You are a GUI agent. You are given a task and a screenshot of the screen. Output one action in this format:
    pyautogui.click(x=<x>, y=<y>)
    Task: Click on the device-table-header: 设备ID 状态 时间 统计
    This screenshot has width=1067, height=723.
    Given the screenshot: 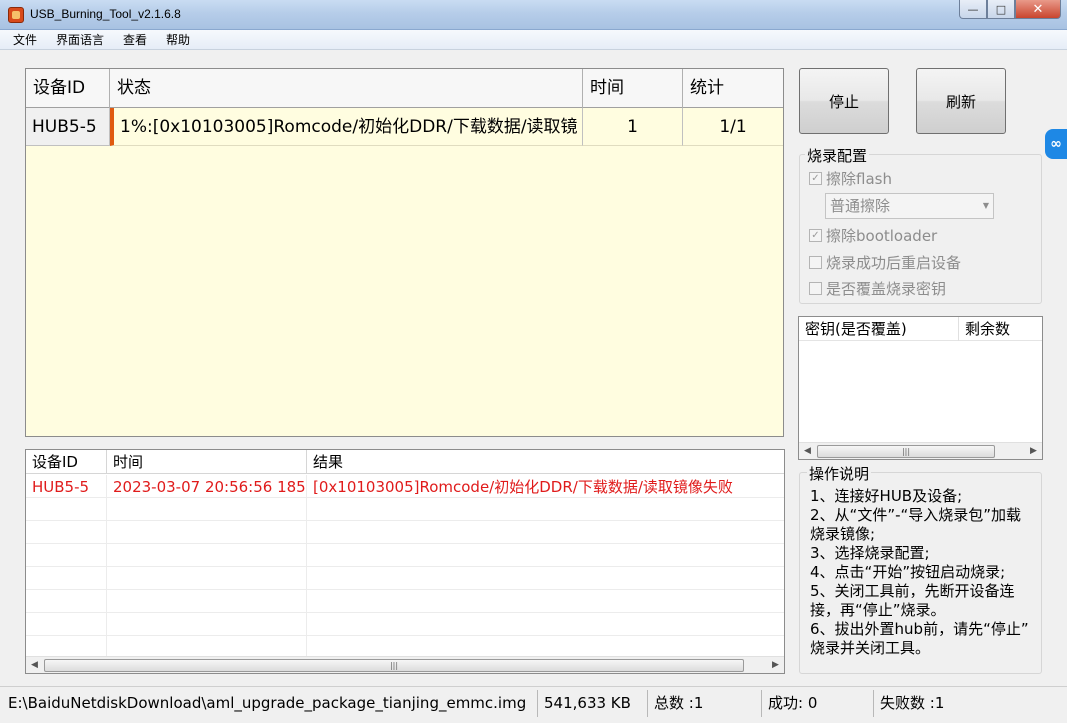 What is the action you would take?
    pyautogui.click(x=404, y=88)
    